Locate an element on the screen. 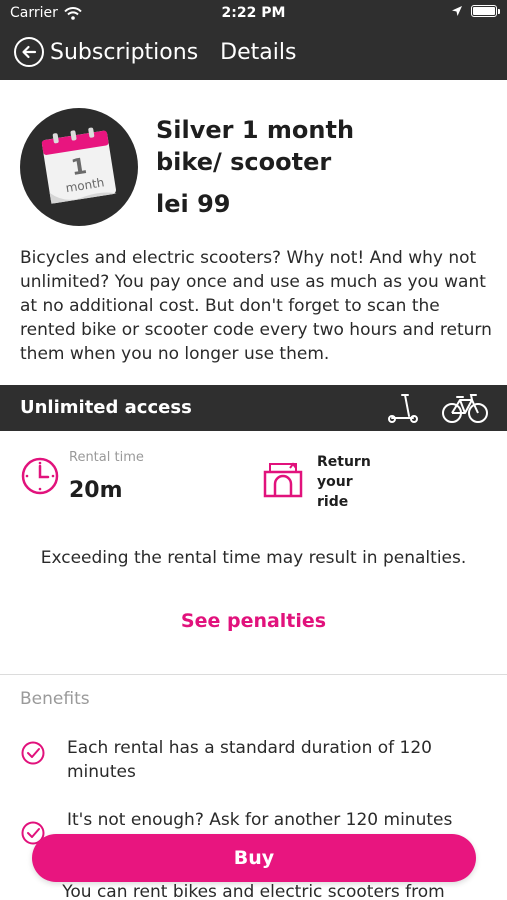  bicycle-icon is located at coordinates (465, 408).